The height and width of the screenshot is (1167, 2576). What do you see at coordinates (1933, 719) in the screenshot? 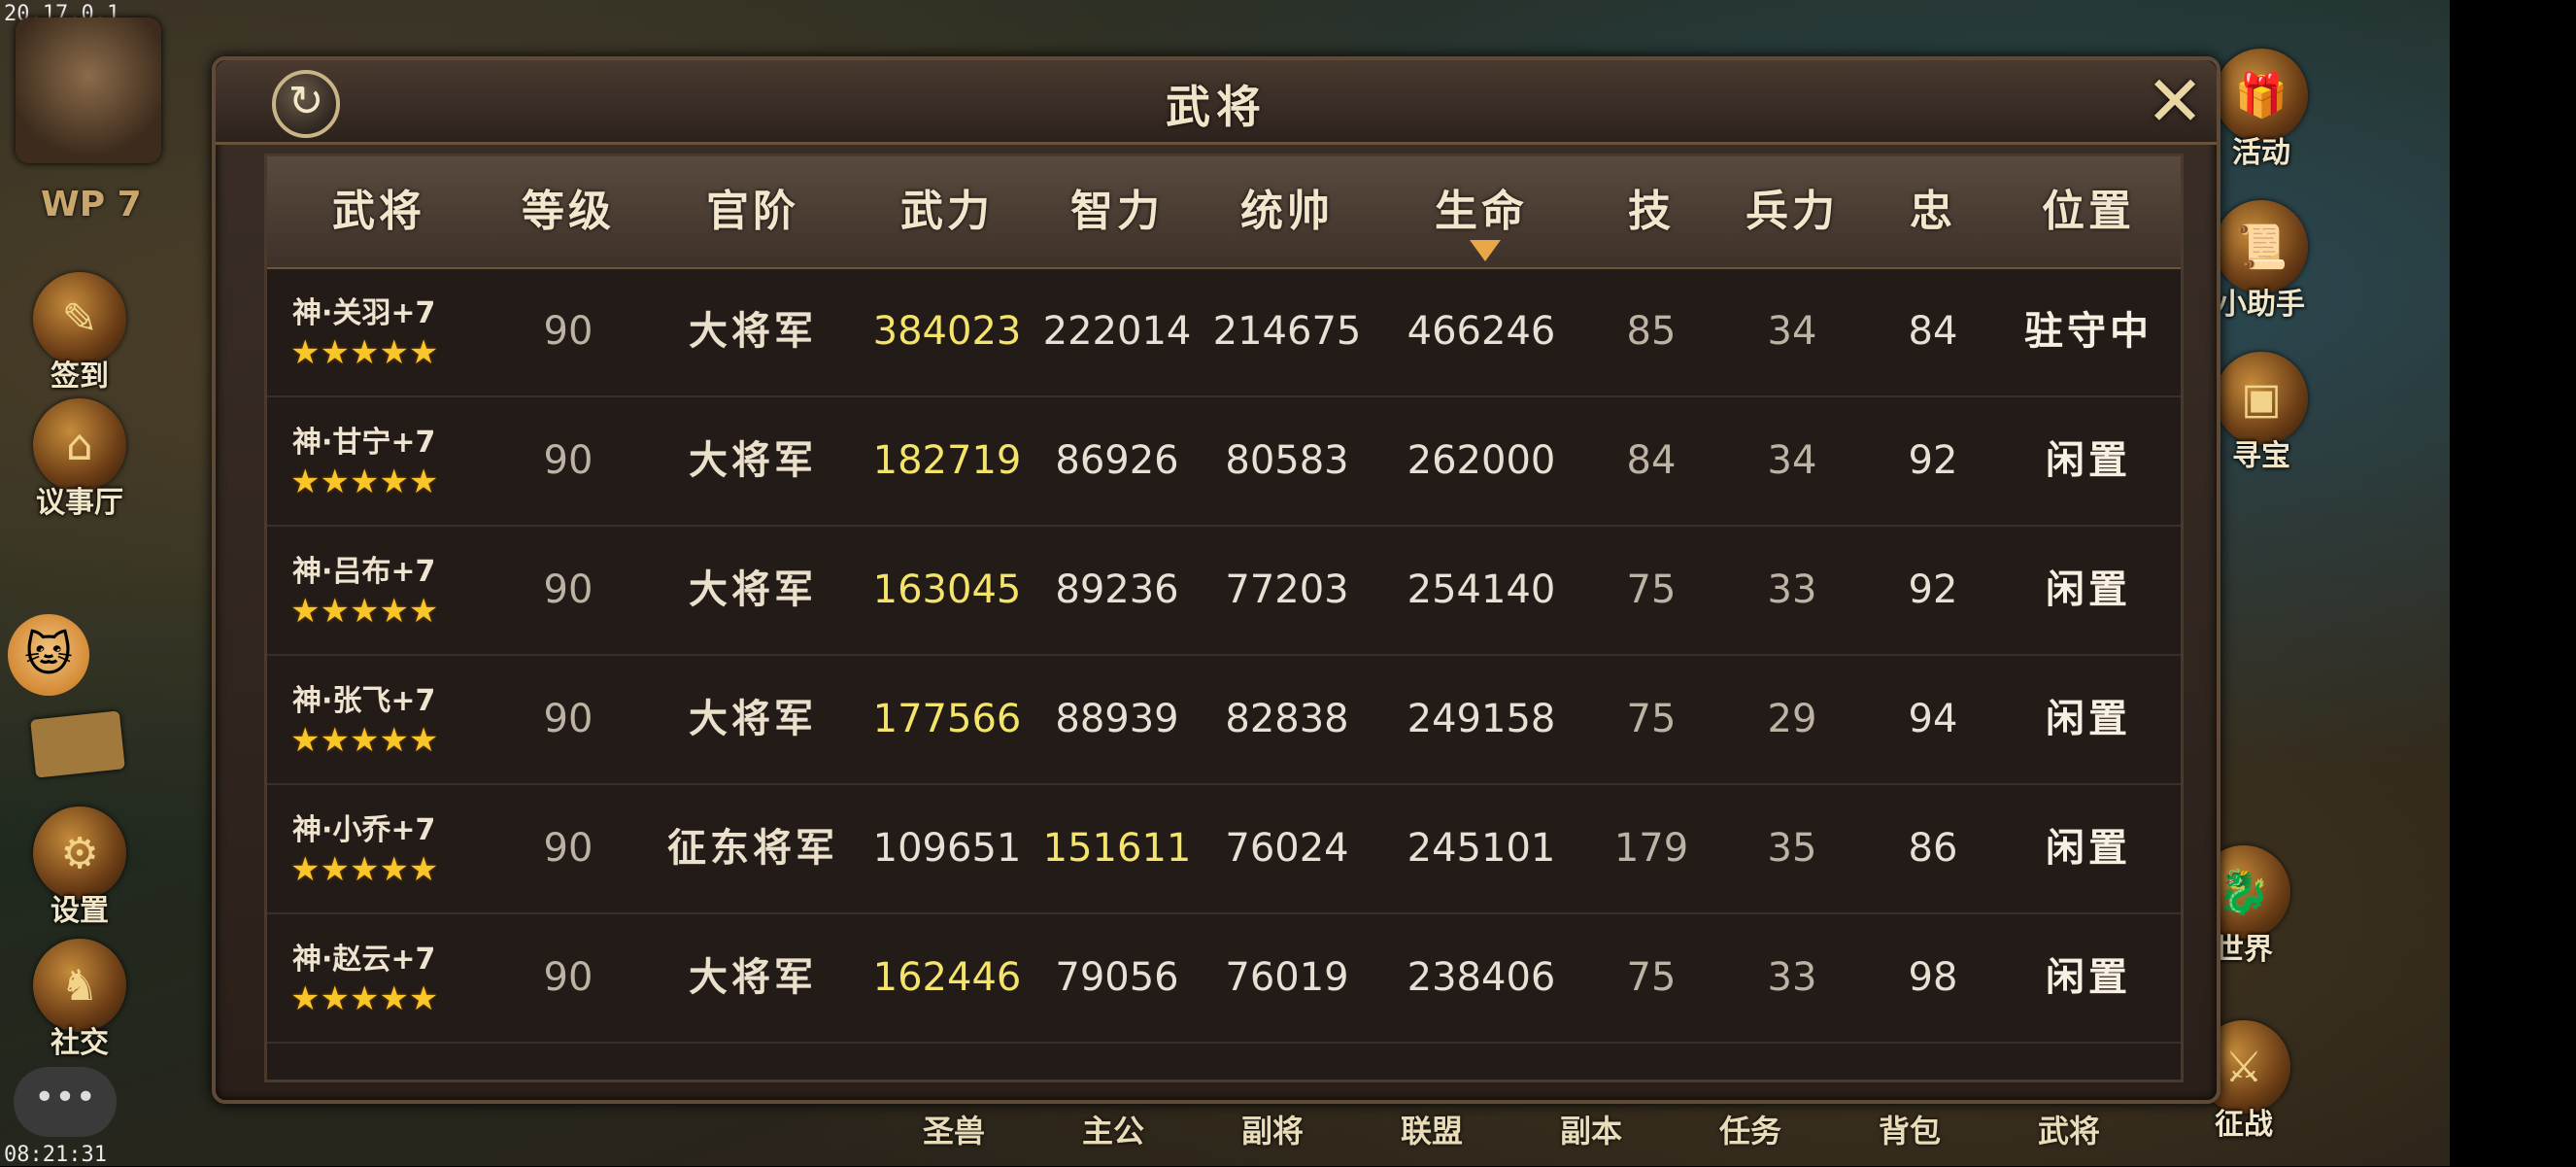
I see `cell-loyalty: 94` at bounding box center [1933, 719].